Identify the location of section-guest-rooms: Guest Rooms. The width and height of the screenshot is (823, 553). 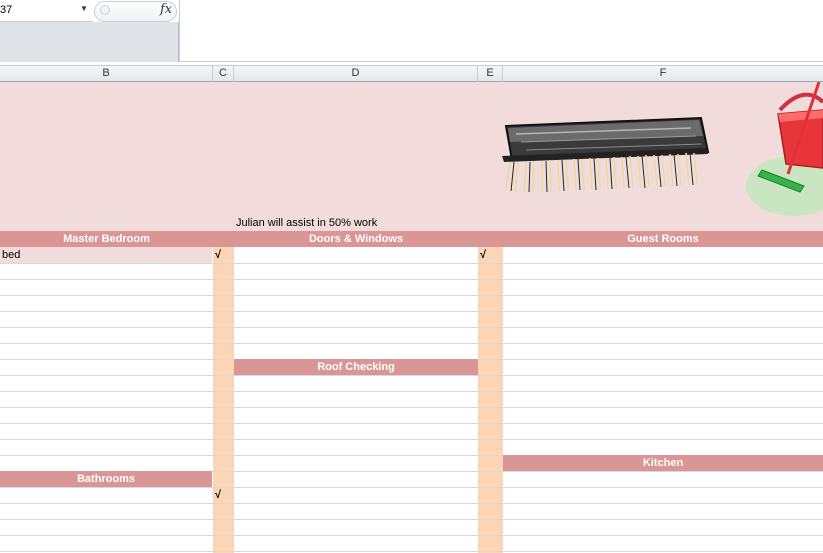
(663, 239).